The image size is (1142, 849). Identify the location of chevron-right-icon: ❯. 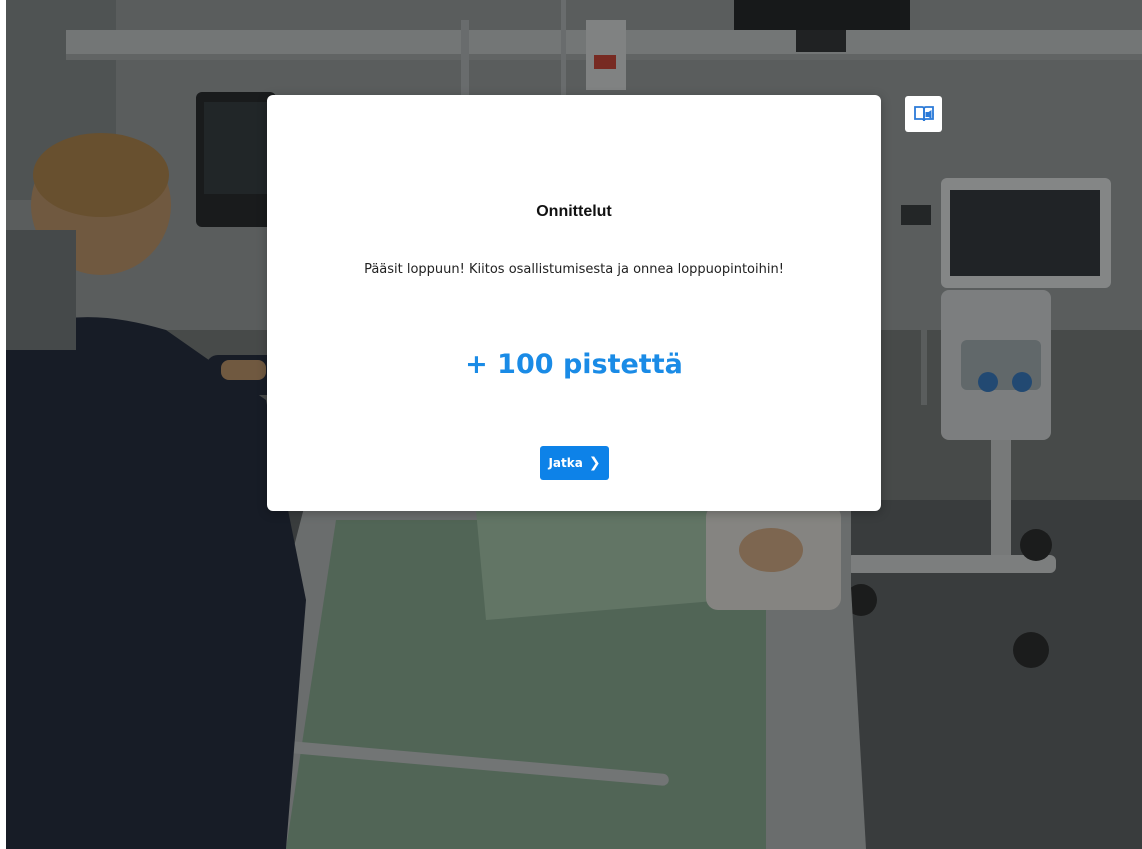
(594, 463).